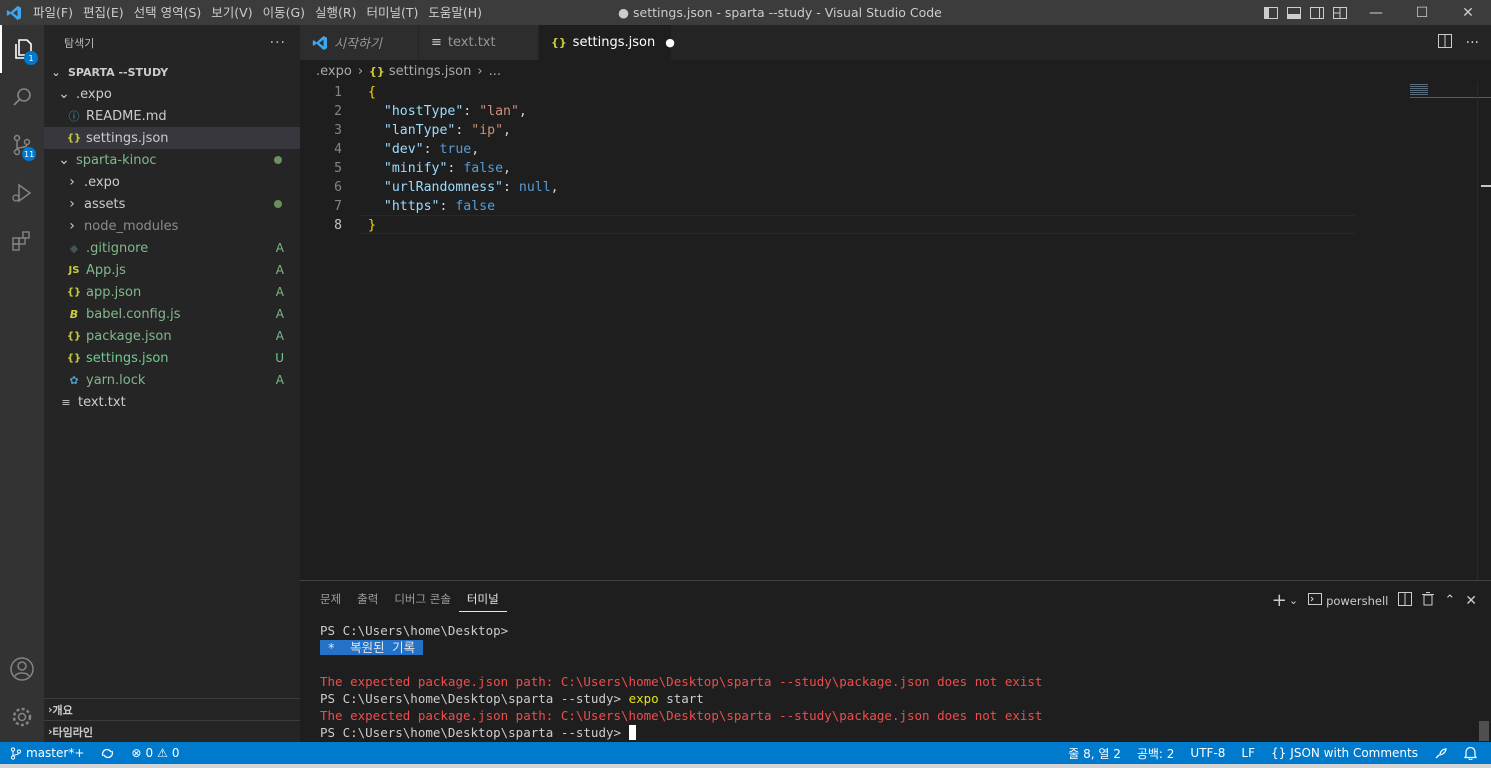 The width and height of the screenshot is (1491, 768). What do you see at coordinates (1427, 331) in the screenshot?
I see `minimap` at bounding box center [1427, 331].